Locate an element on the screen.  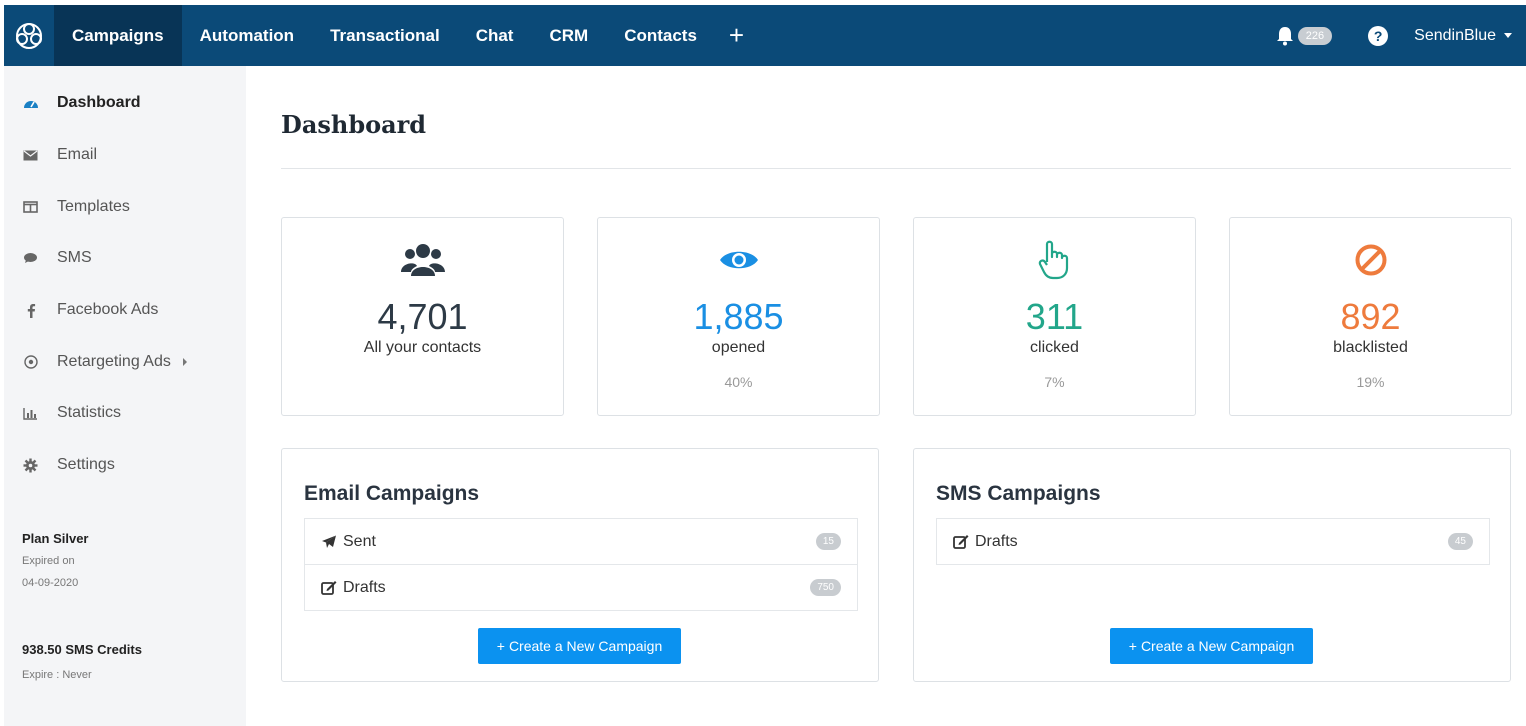
sidebar-item-label: Settings is located at coordinates (86, 464).